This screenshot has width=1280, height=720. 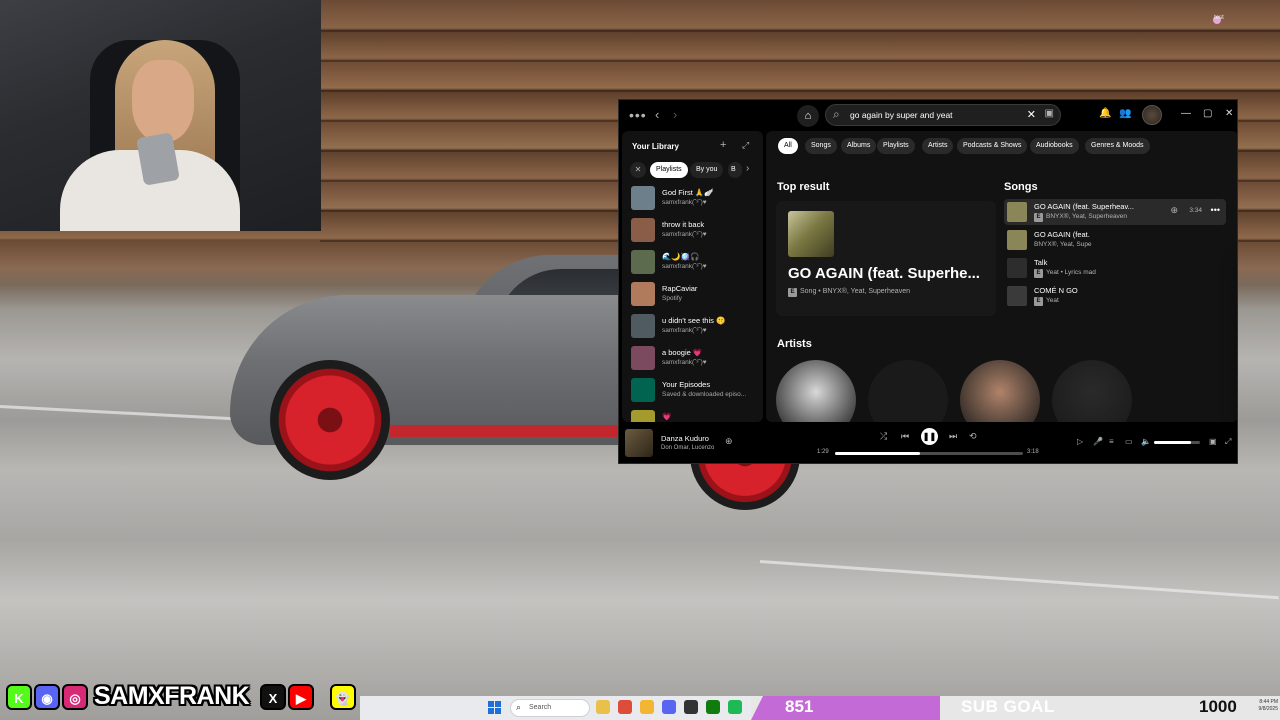 I want to click on filter-chip-artists: Artists, so click(x=938, y=146).